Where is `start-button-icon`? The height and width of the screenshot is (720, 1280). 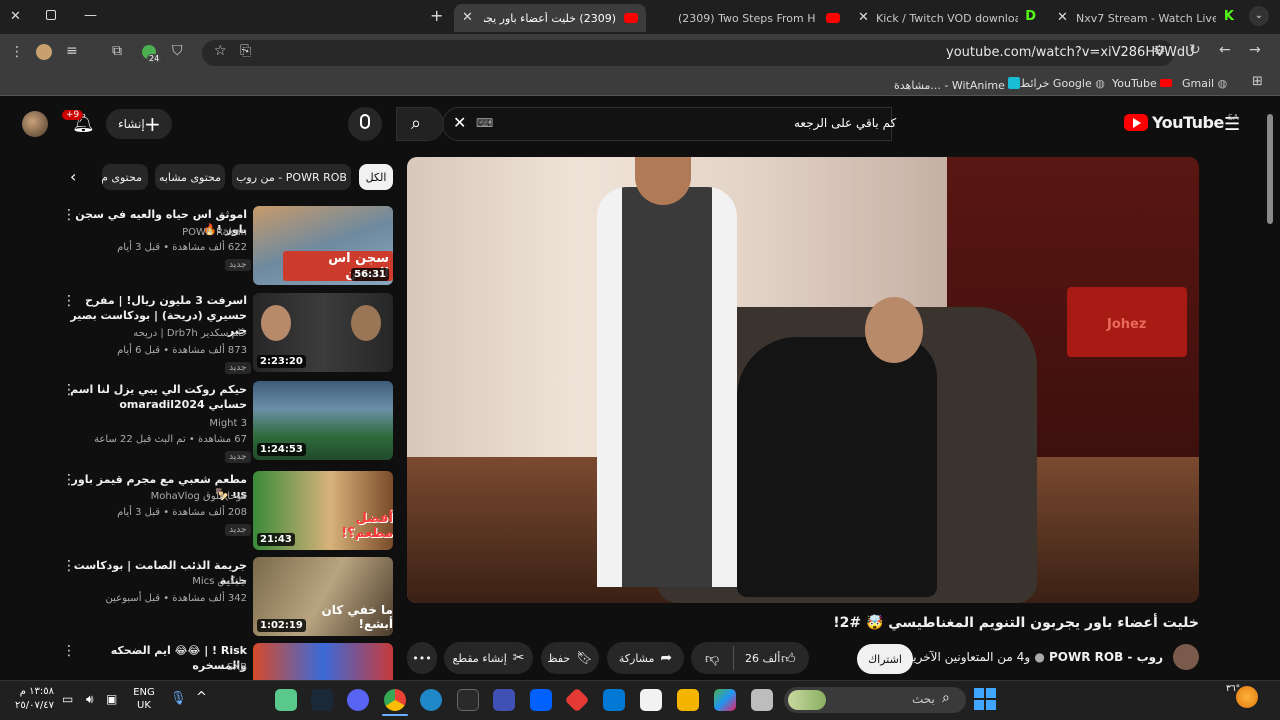 start-button-icon is located at coordinates (985, 699).